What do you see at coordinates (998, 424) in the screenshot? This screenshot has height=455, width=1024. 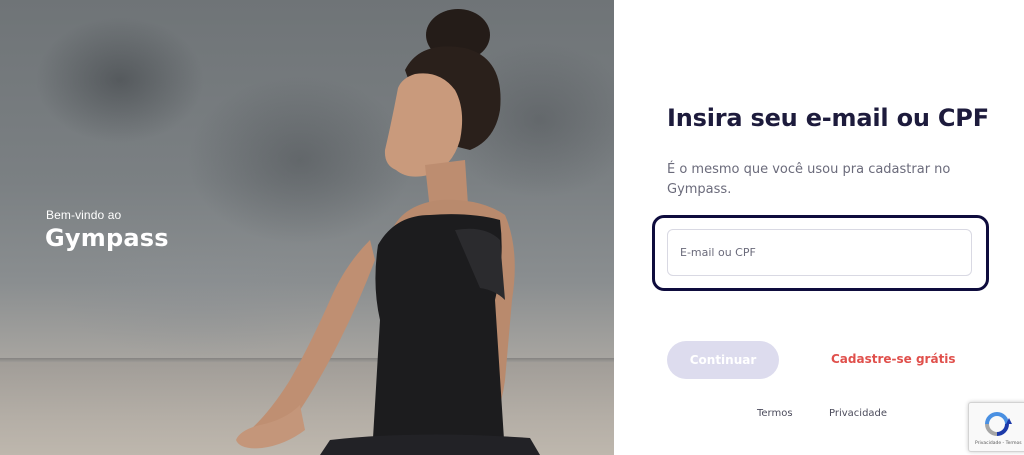 I see `recaptcha-icon` at bounding box center [998, 424].